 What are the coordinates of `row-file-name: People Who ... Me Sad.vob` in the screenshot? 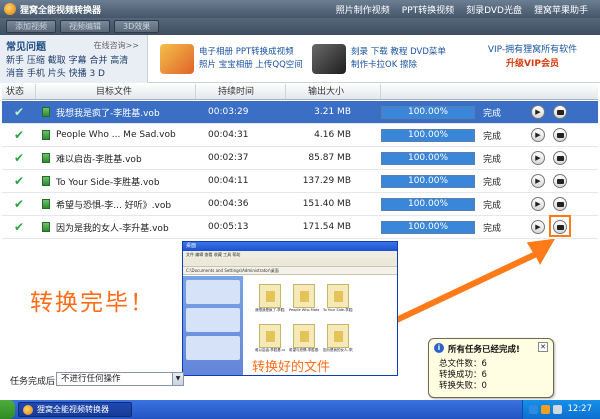 It's located at (116, 135).